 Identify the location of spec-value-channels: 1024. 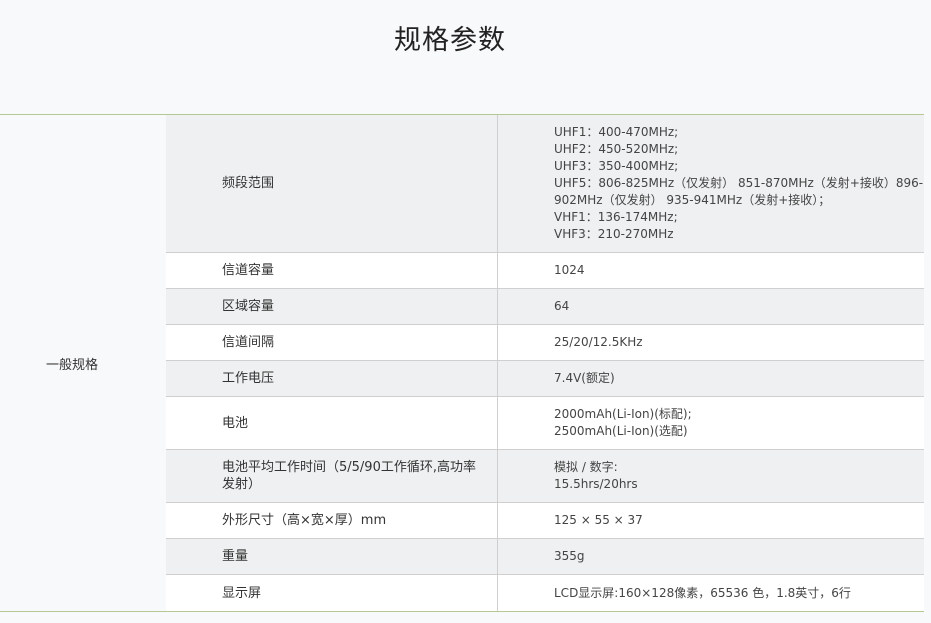
(711, 270).